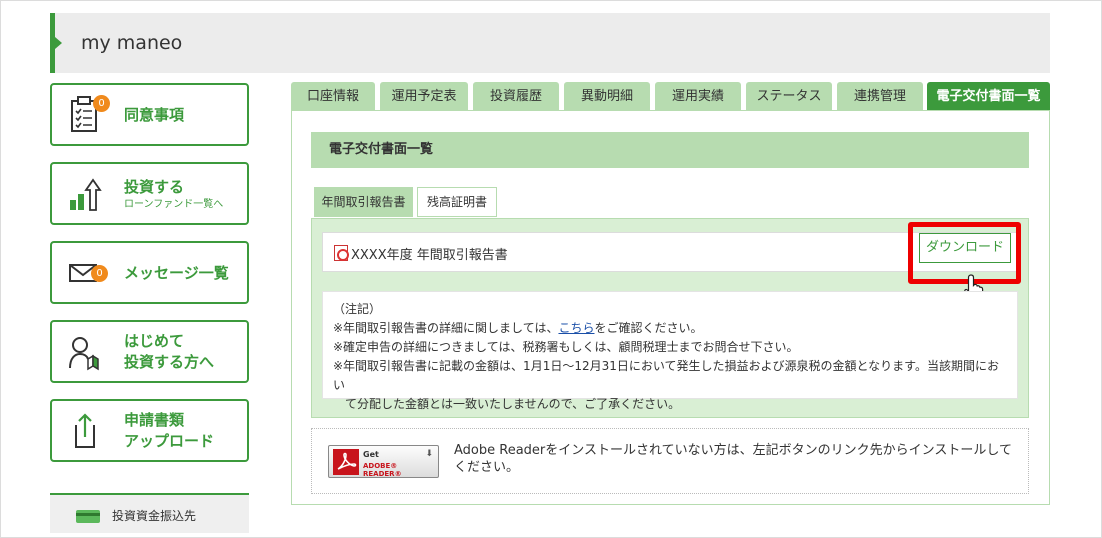 Image resolution: width=1102 pixels, height=538 pixels. Describe the element at coordinates (550, 43) in the screenshot. I see `page-header: my maneo` at that location.